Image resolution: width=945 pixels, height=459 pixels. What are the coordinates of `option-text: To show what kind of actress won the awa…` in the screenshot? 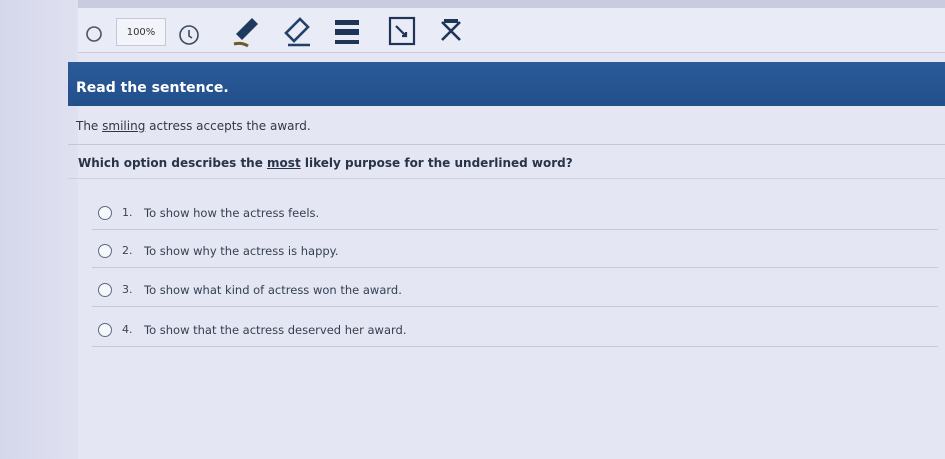 It's located at (273, 289).